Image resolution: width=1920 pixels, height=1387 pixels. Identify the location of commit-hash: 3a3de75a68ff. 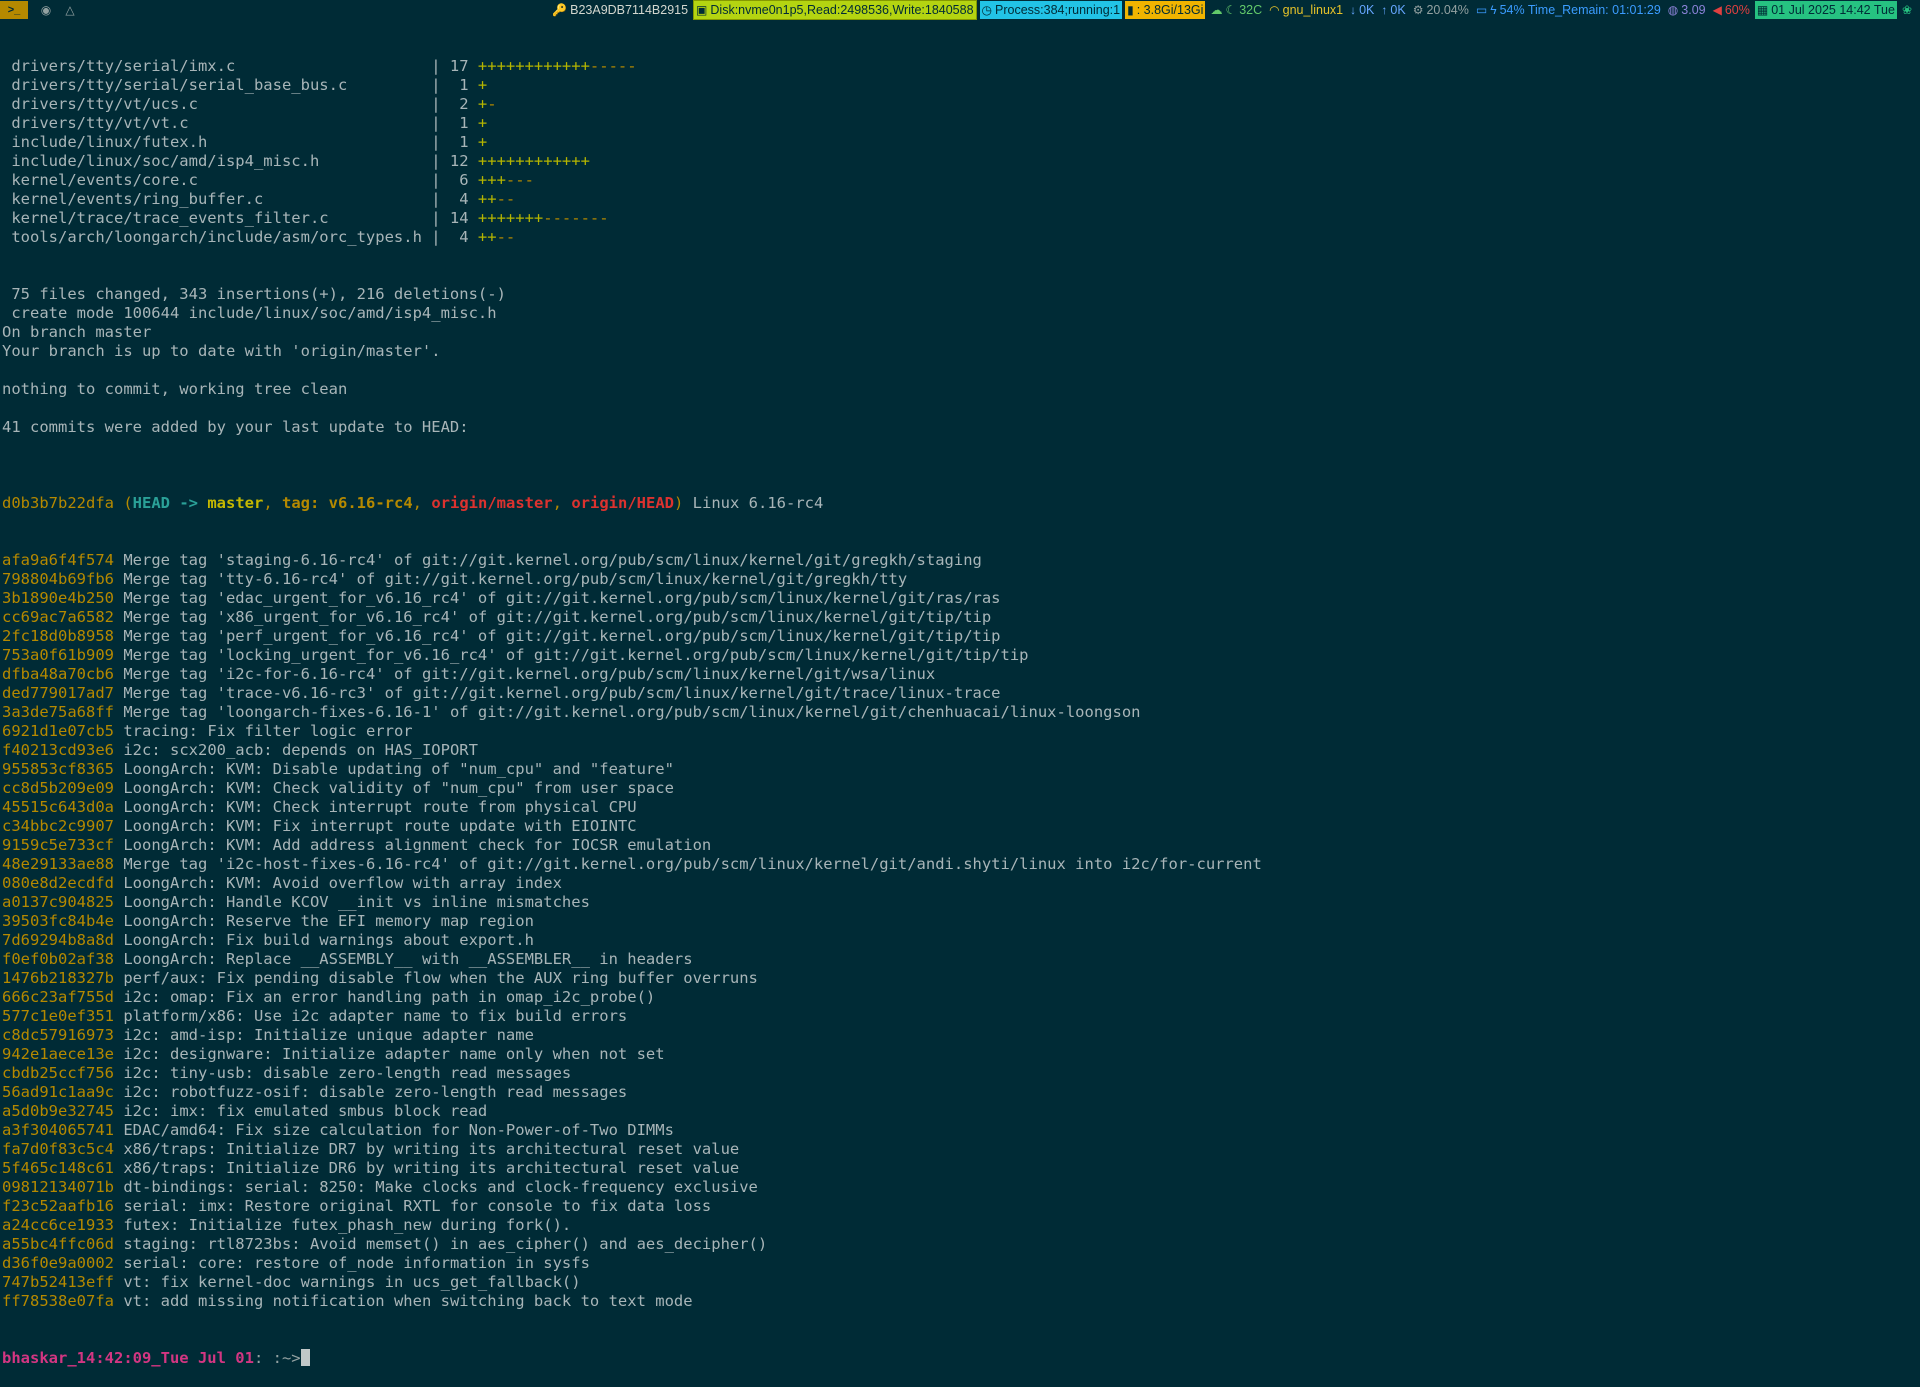
(58, 712).